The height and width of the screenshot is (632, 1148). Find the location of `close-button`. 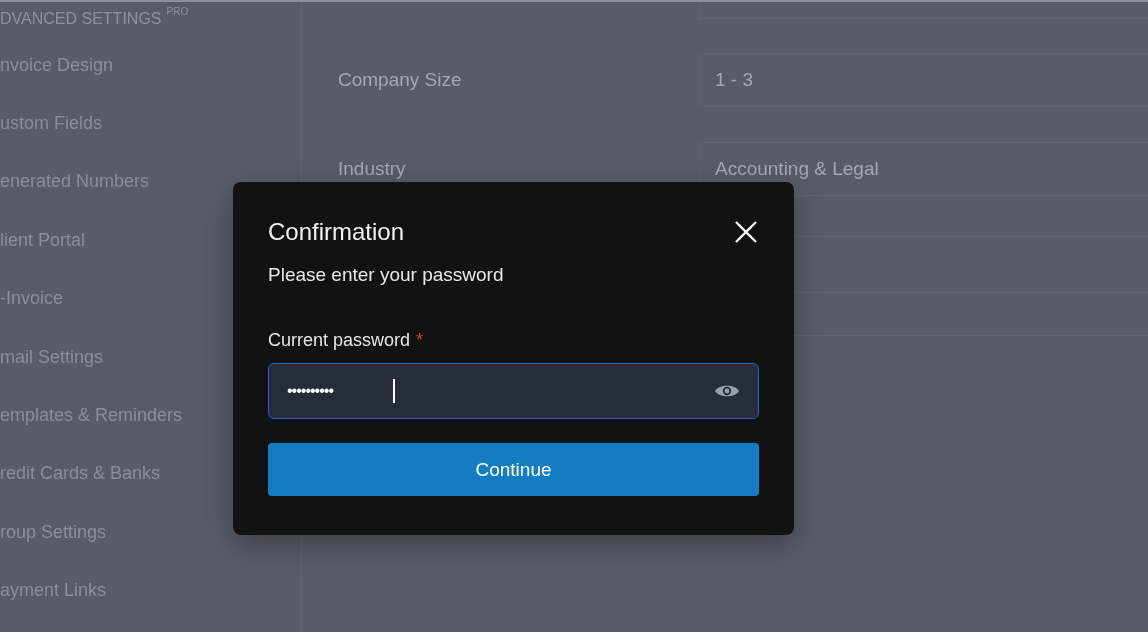

close-button is located at coordinates (746, 232).